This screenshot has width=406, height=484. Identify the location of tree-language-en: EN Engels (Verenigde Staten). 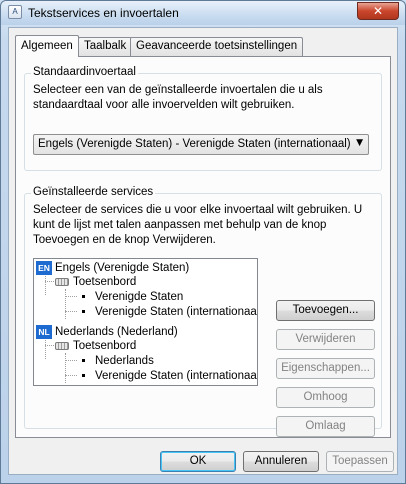
(112, 268).